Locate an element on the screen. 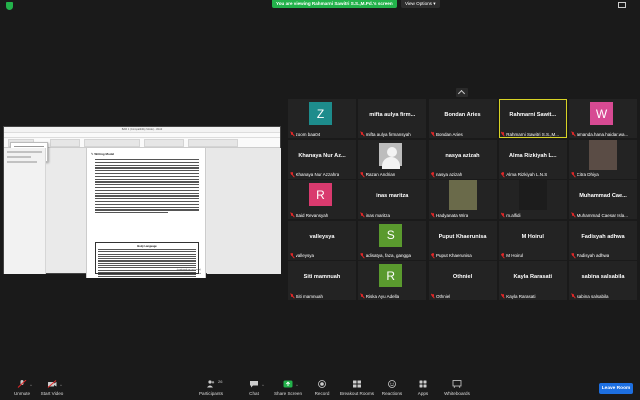 Image resolution: width=640 pixels, height=400 pixels. participants-count: 26 is located at coordinates (220, 381).